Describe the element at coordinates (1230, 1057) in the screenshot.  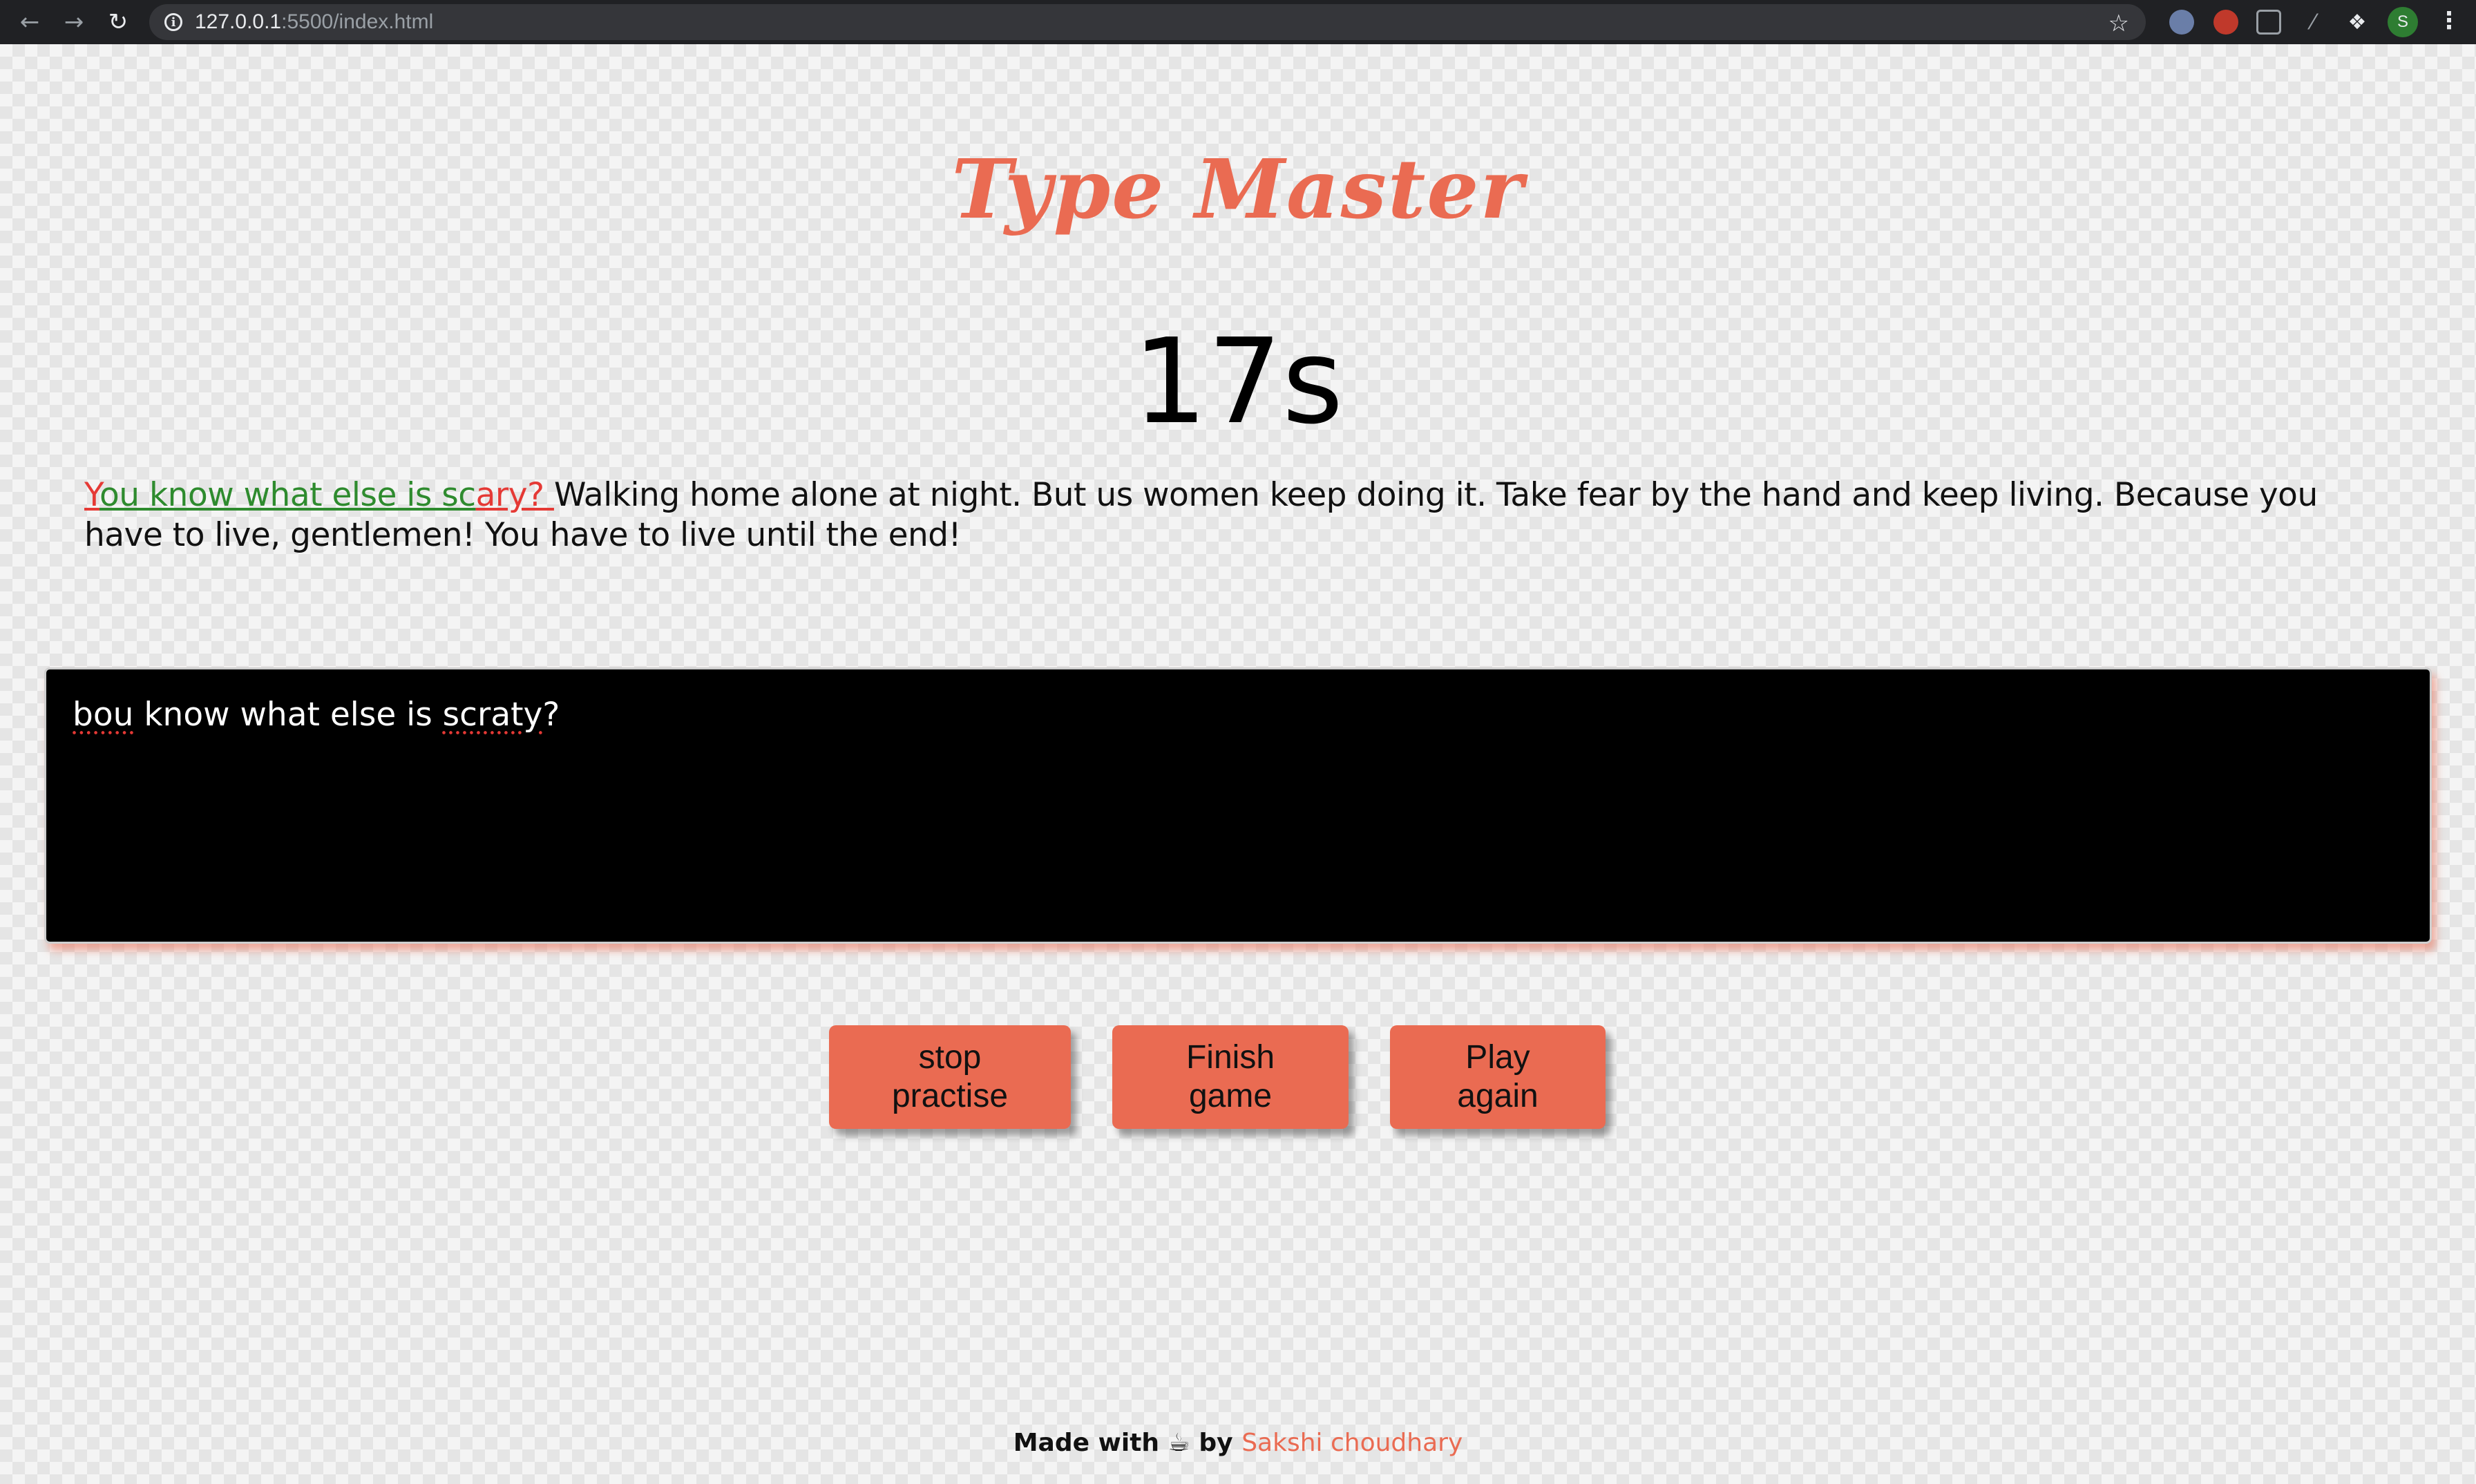
I see `button-label: Finish` at that location.